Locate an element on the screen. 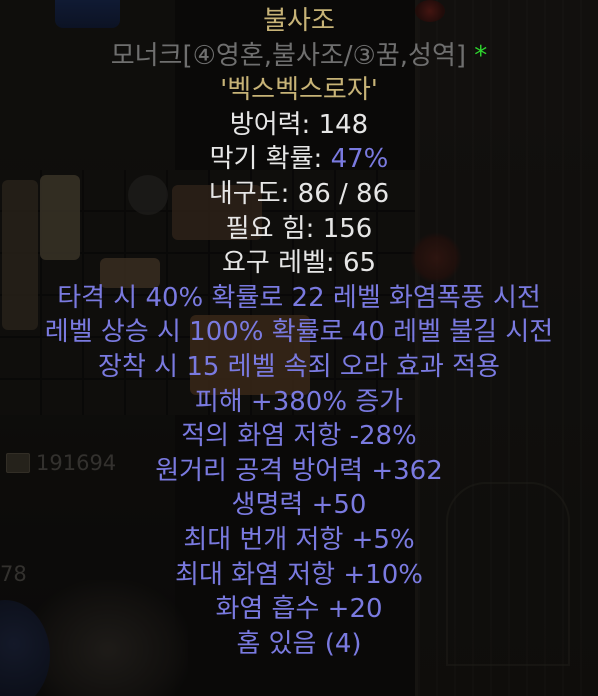 This screenshot has width=598, height=696. block-line: 막기 확률: 47% is located at coordinates (299, 159).